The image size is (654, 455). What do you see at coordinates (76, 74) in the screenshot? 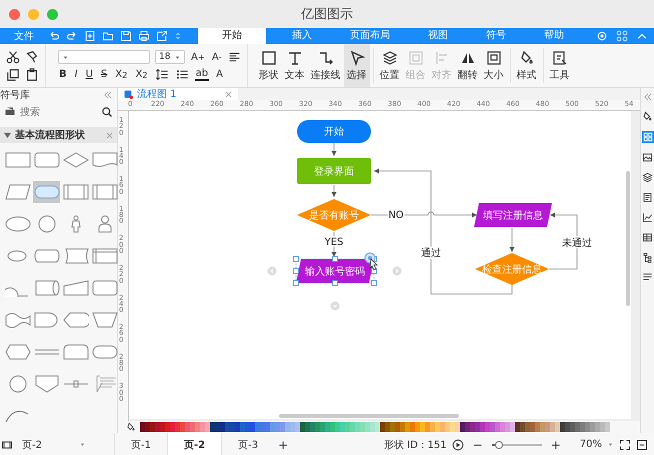
I see `text-format-button: I` at bounding box center [76, 74].